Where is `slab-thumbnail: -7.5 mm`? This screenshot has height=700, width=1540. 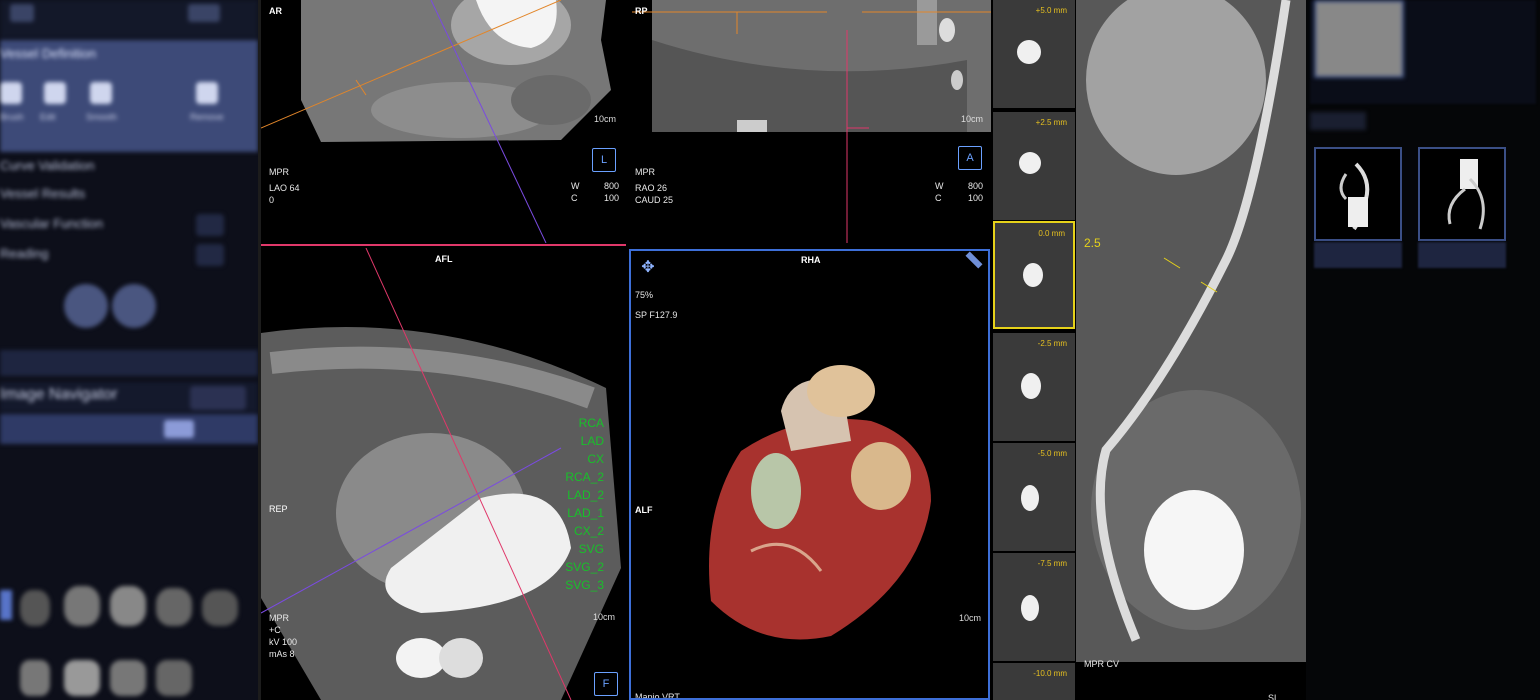
slab-thumbnail: -7.5 mm is located at coordinates (1034, 607).